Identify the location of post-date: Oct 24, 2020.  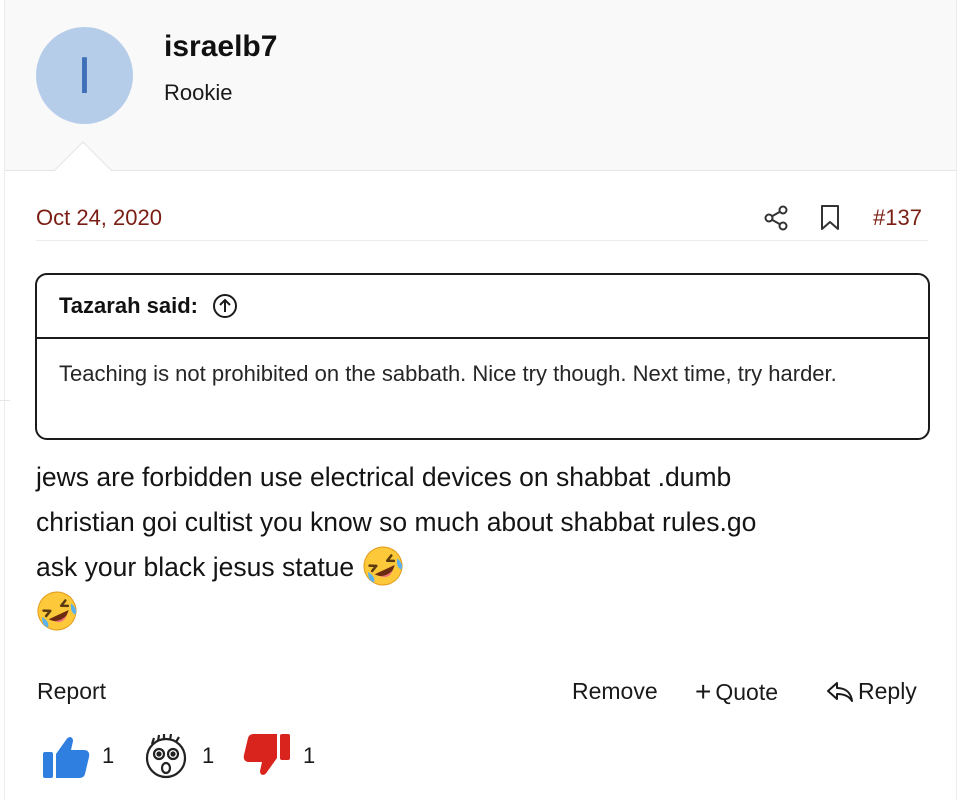
(99, 218).